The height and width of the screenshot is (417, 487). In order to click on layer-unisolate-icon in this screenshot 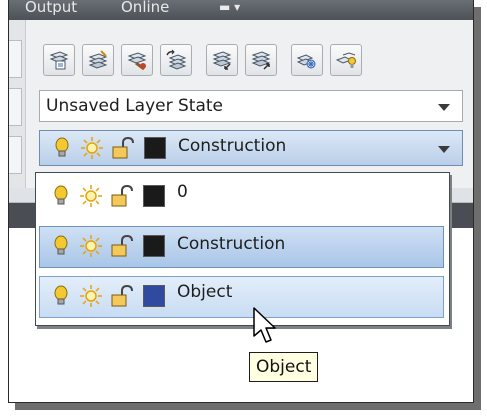, I will do `click(261, 60)`.